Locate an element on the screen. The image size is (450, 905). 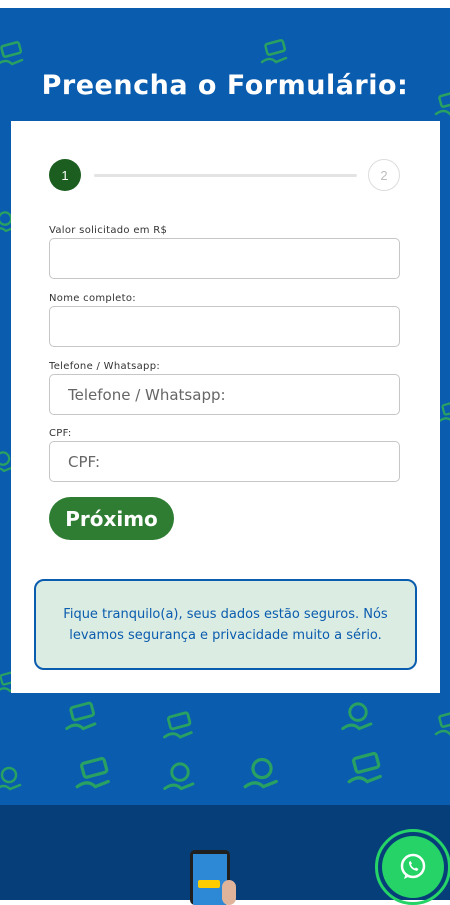
whatsapp-button is located at coordinates (413, 867).